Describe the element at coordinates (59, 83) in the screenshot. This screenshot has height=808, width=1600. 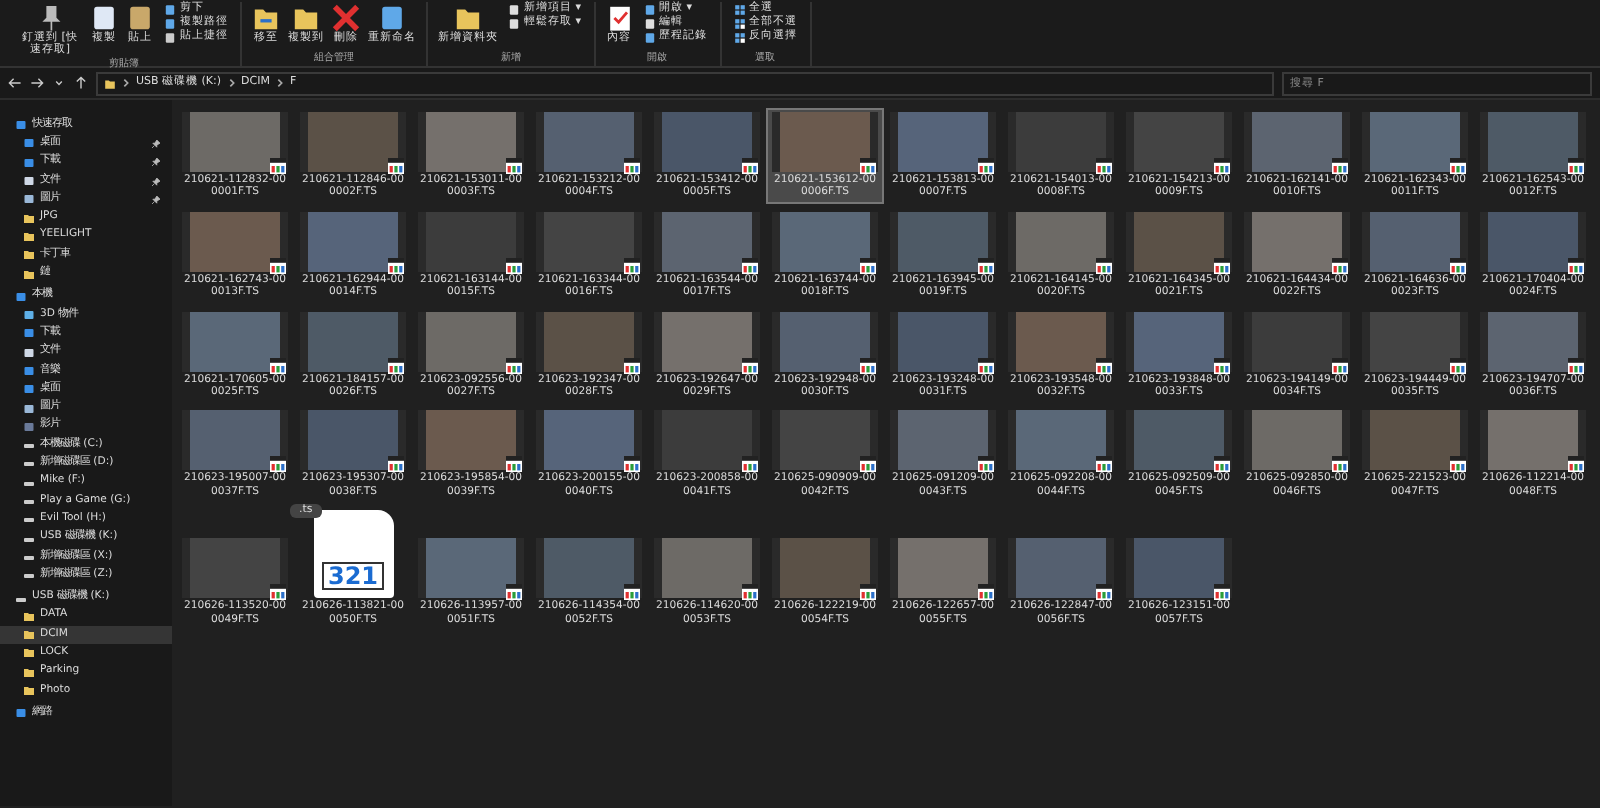
I see `caret-icon` at that location.